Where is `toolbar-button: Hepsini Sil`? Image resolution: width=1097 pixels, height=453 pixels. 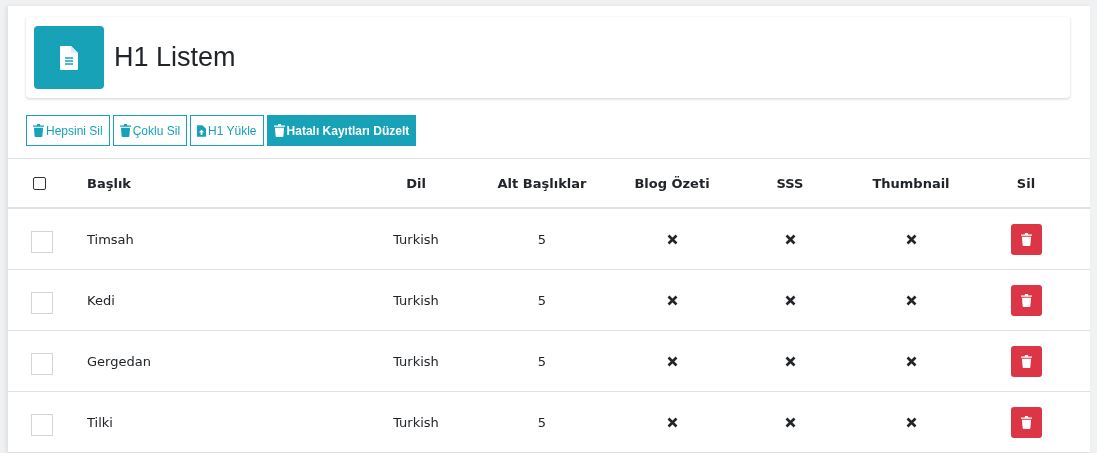 toolbar-button: Hepsini Sil is located at coordinates (68, 130).